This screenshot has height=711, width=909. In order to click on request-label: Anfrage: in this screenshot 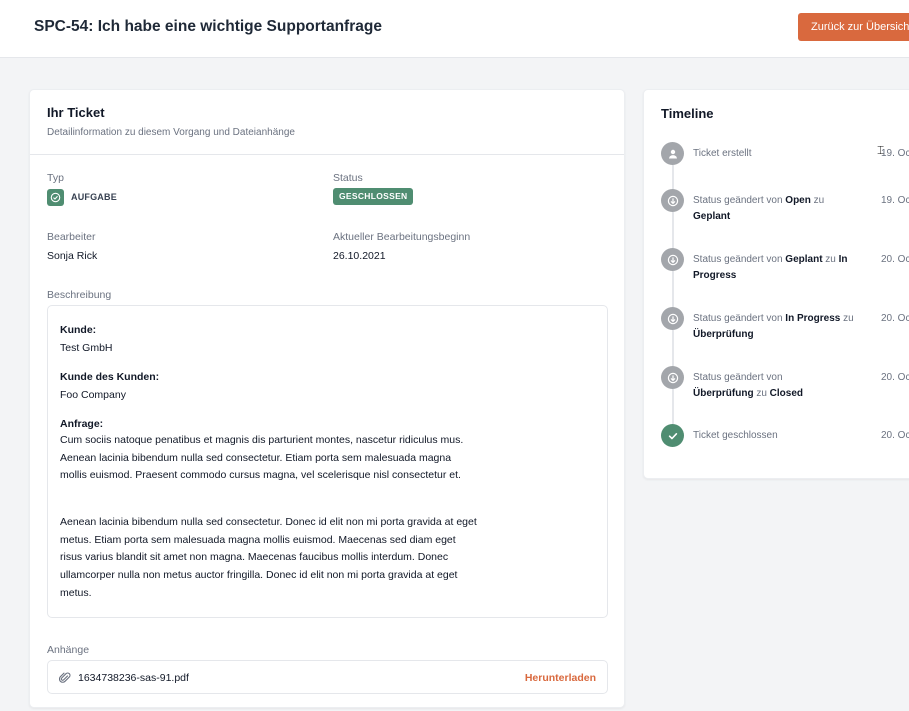, I will do `click(82, 424)`.